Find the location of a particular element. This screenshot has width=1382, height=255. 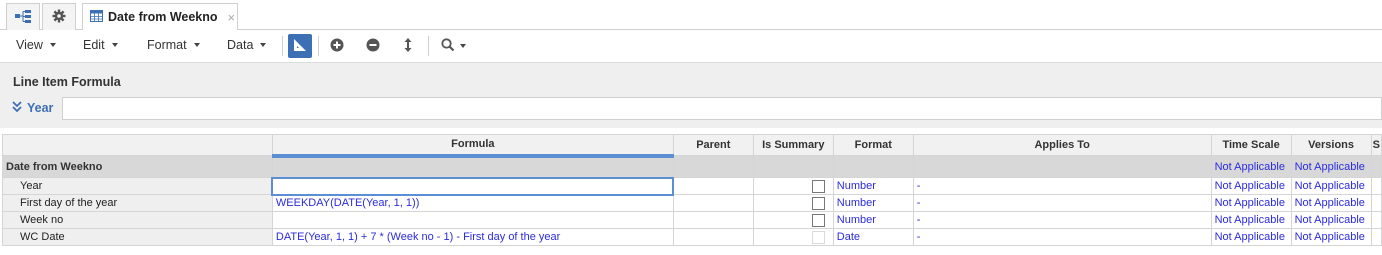

hierarchy-tab-button is located at coordinates (23, 16).